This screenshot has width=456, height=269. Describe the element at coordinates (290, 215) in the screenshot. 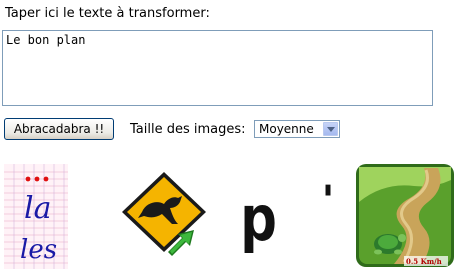

I see `letter-p-image: p '` at that location.